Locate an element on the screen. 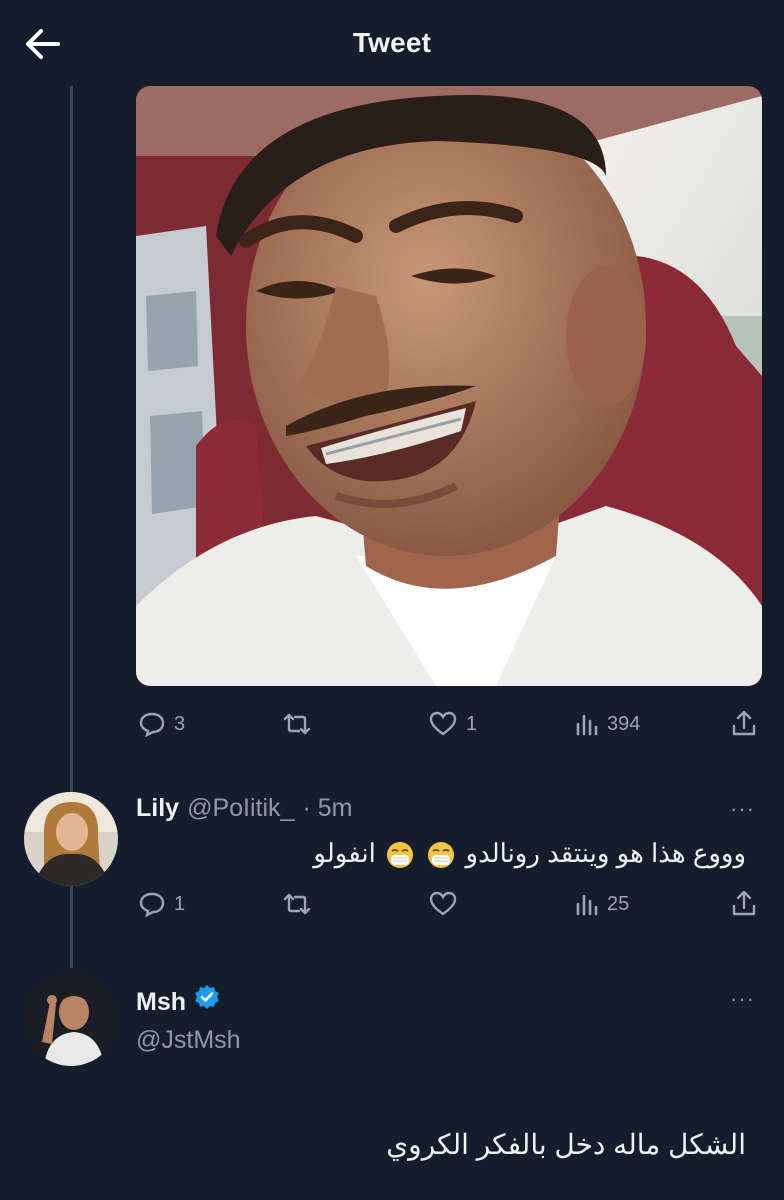 Image resolution: width=784 pixels, height=1200 pixels. user-handle: @JstMsh is located at coordinates (188, 1040).